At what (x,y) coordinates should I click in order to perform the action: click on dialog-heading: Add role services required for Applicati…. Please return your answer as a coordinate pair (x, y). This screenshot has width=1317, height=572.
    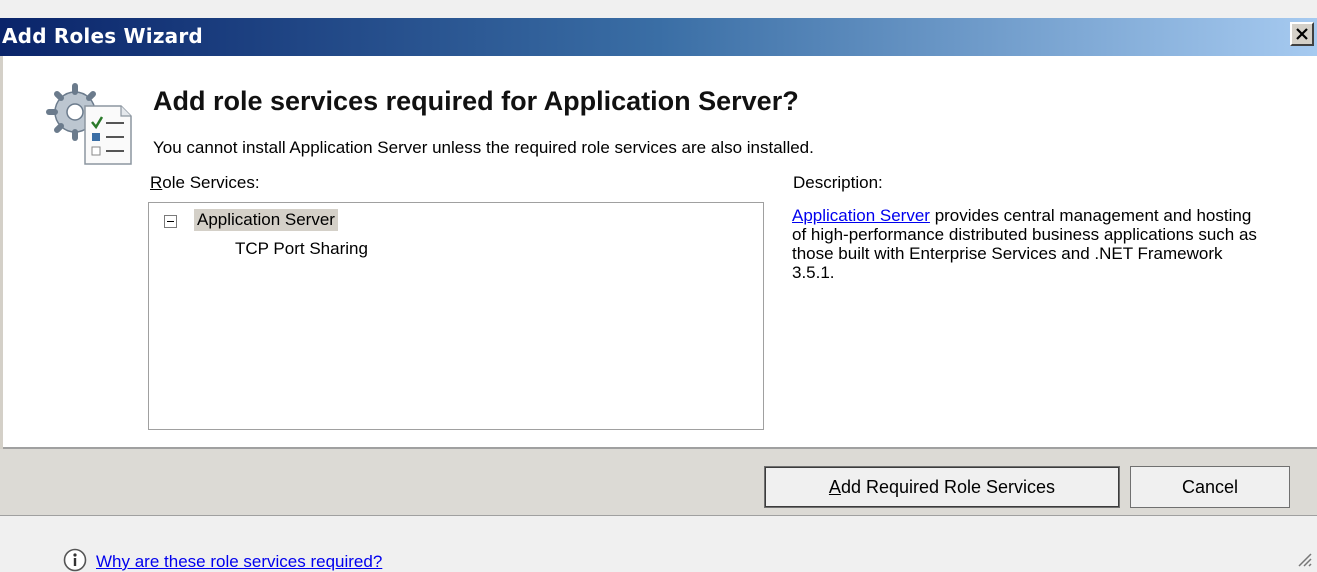
    Looking at the image, I should click on (476, 101).